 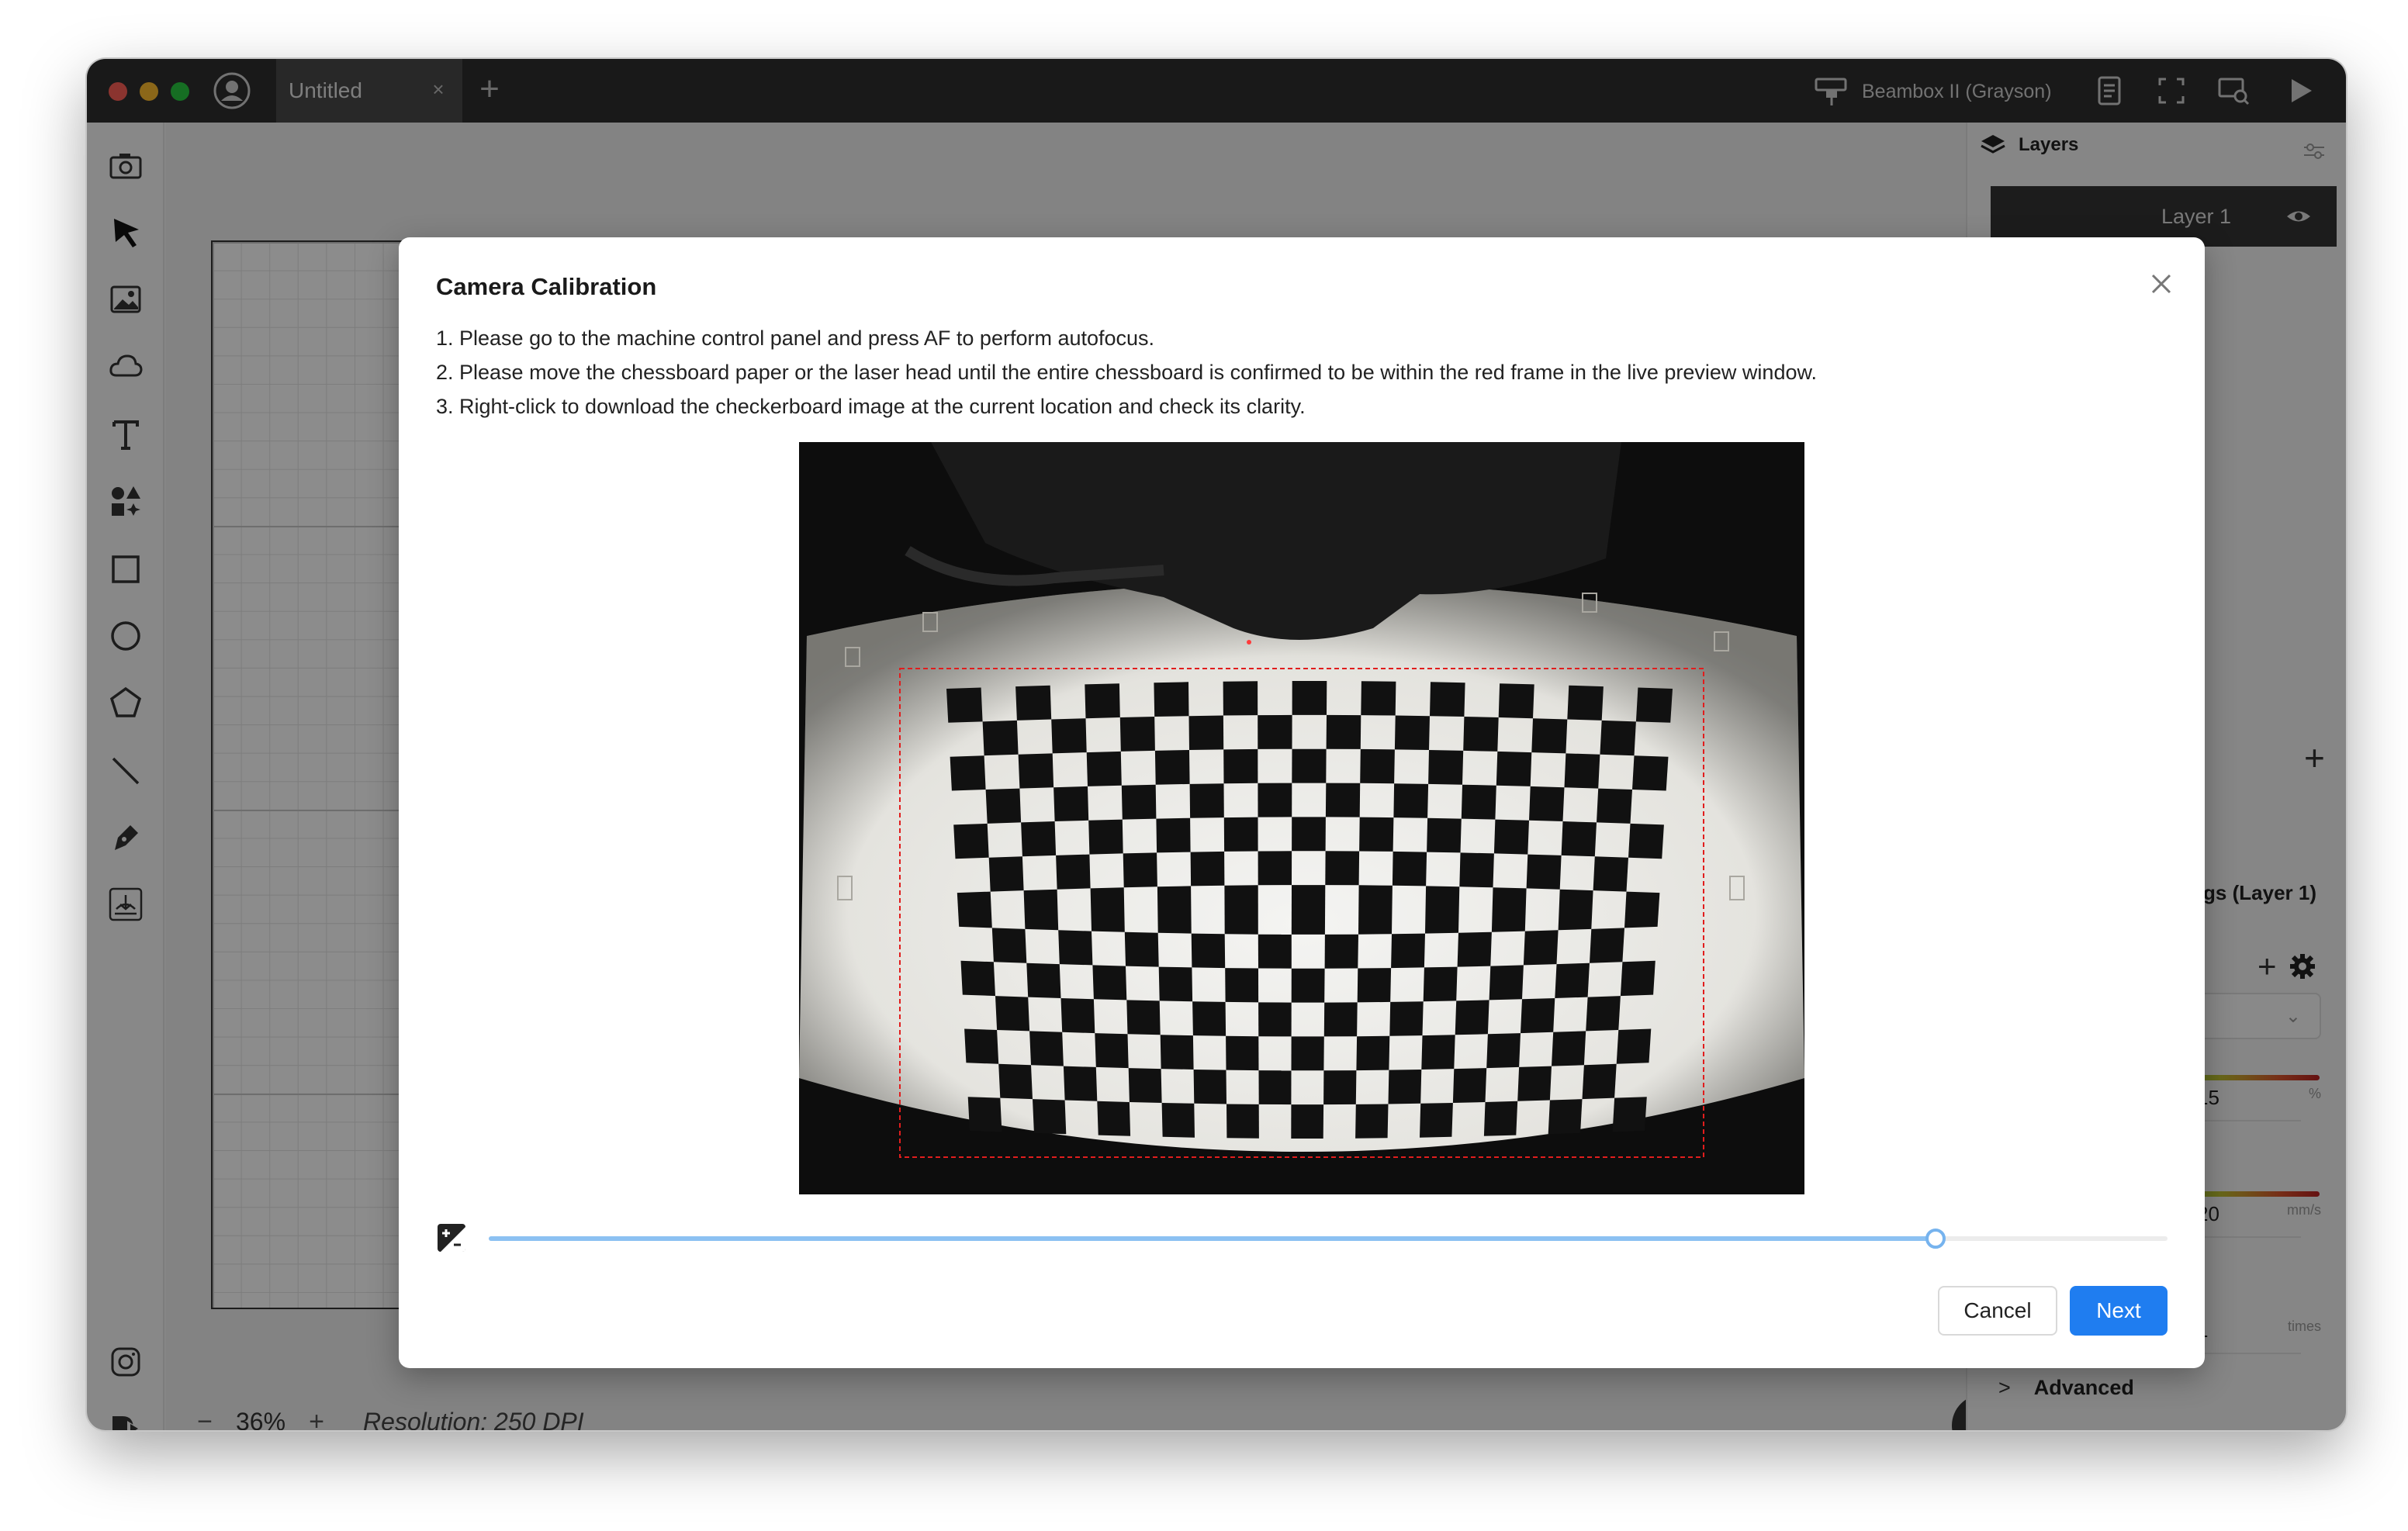 I want to click on exposure-slider-handle, so click(x=1935, y=1239).